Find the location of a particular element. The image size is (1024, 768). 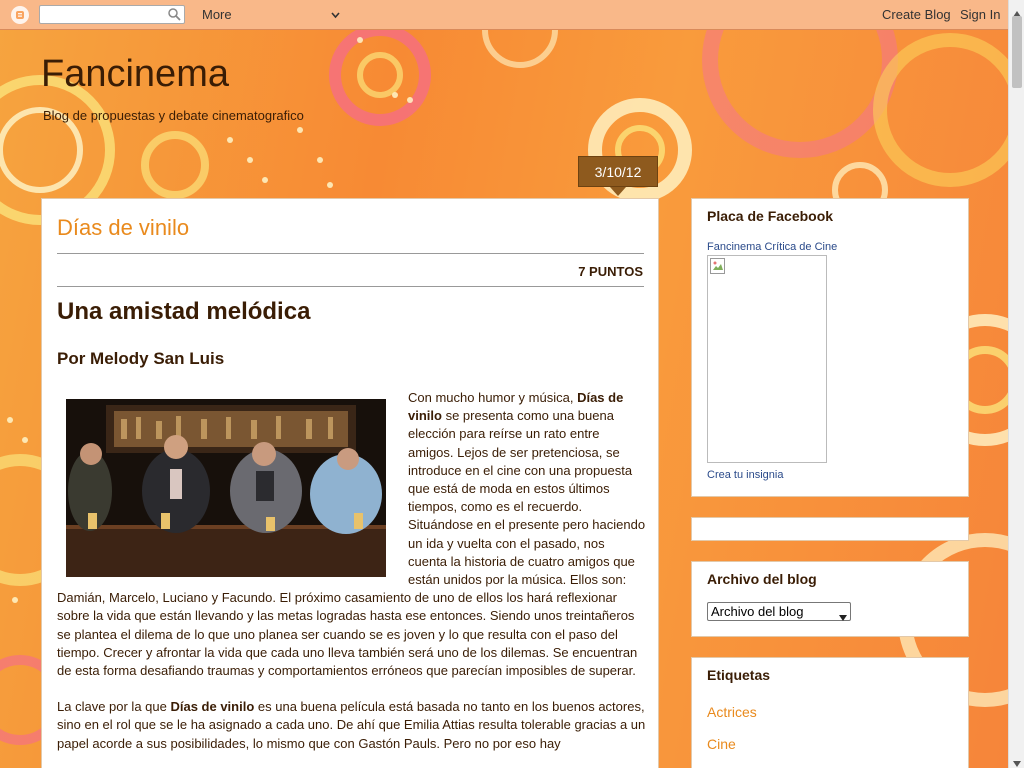

search-icon is located at coordinates (174, 17).